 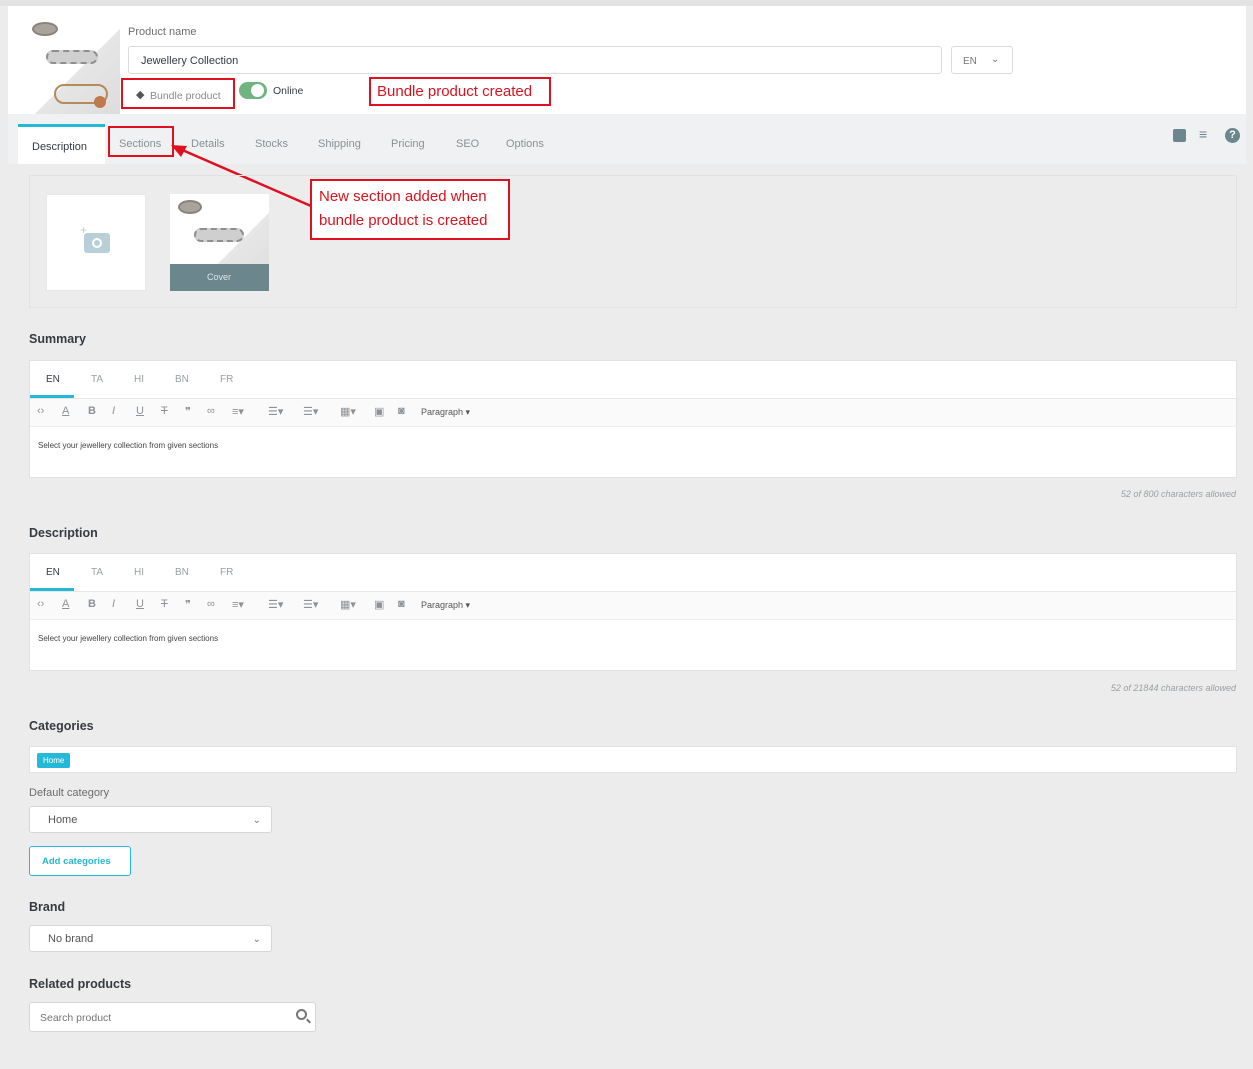 What do you see at coordinates (80, 984) in the screenshot?
I see `related-products-title: Related products` at bounding box center [80, 984].